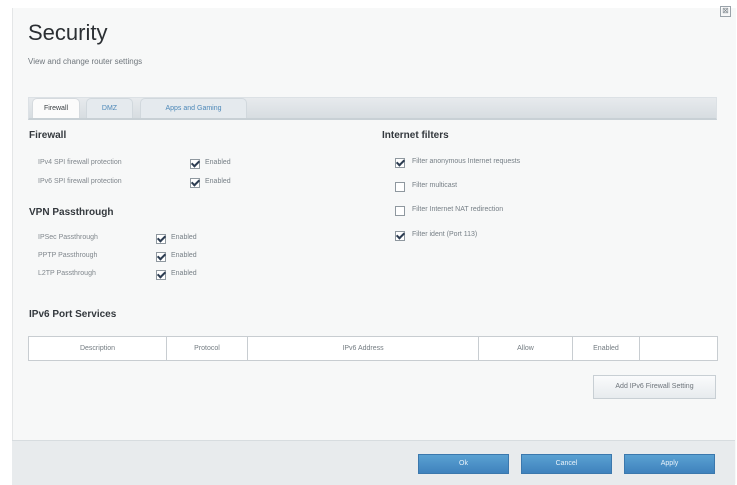 This screenshot has width=737, height=485. What do you see at coordinates (445, 234) in the screenshot?
I see `filter-ident-label: Filter ident (Port 113)` at bounding box center [445, 234].